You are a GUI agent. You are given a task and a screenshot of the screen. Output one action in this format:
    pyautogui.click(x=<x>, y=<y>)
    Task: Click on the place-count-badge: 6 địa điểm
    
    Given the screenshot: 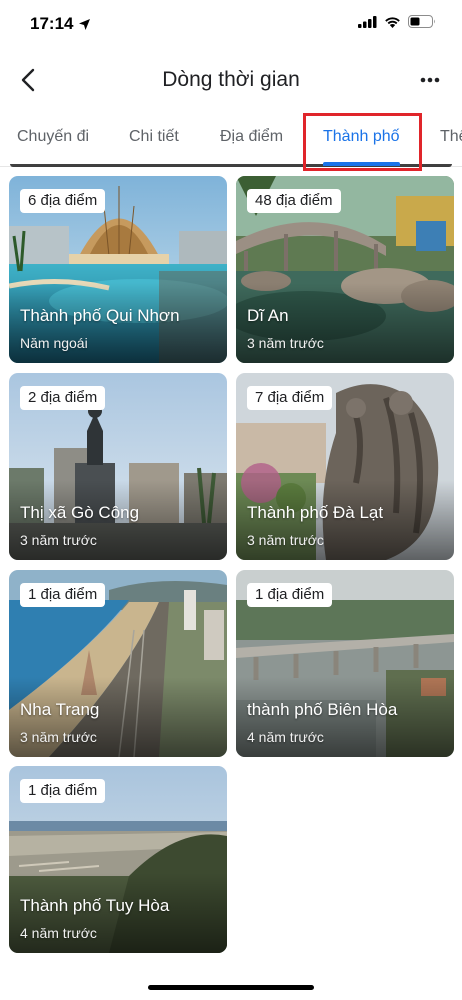 What is the action you would take?
    pyautogui.click(x=63, y=201)
    